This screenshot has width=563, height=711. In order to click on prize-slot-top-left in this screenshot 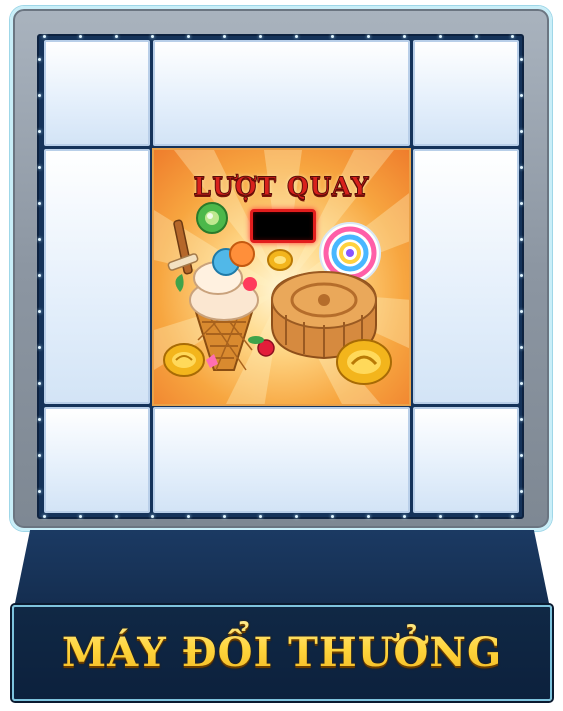, I will do `click(97, 93)`.